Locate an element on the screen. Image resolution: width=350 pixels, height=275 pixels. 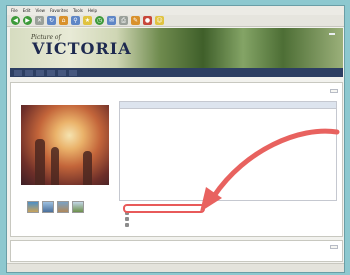
action-links is located at coordinates (128, 220).